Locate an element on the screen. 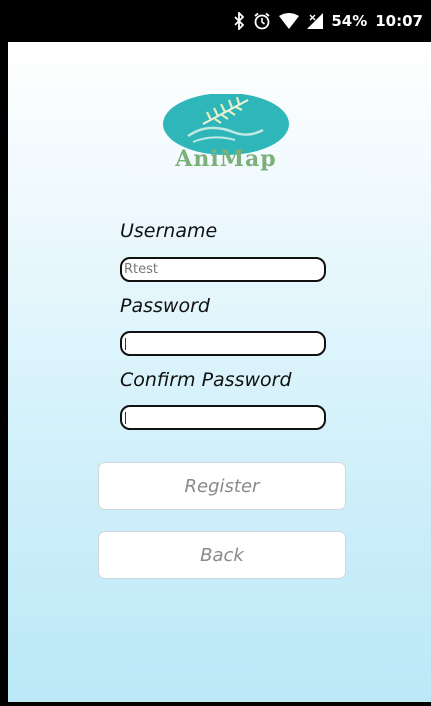  password-field is located at coordinates (223, 343).